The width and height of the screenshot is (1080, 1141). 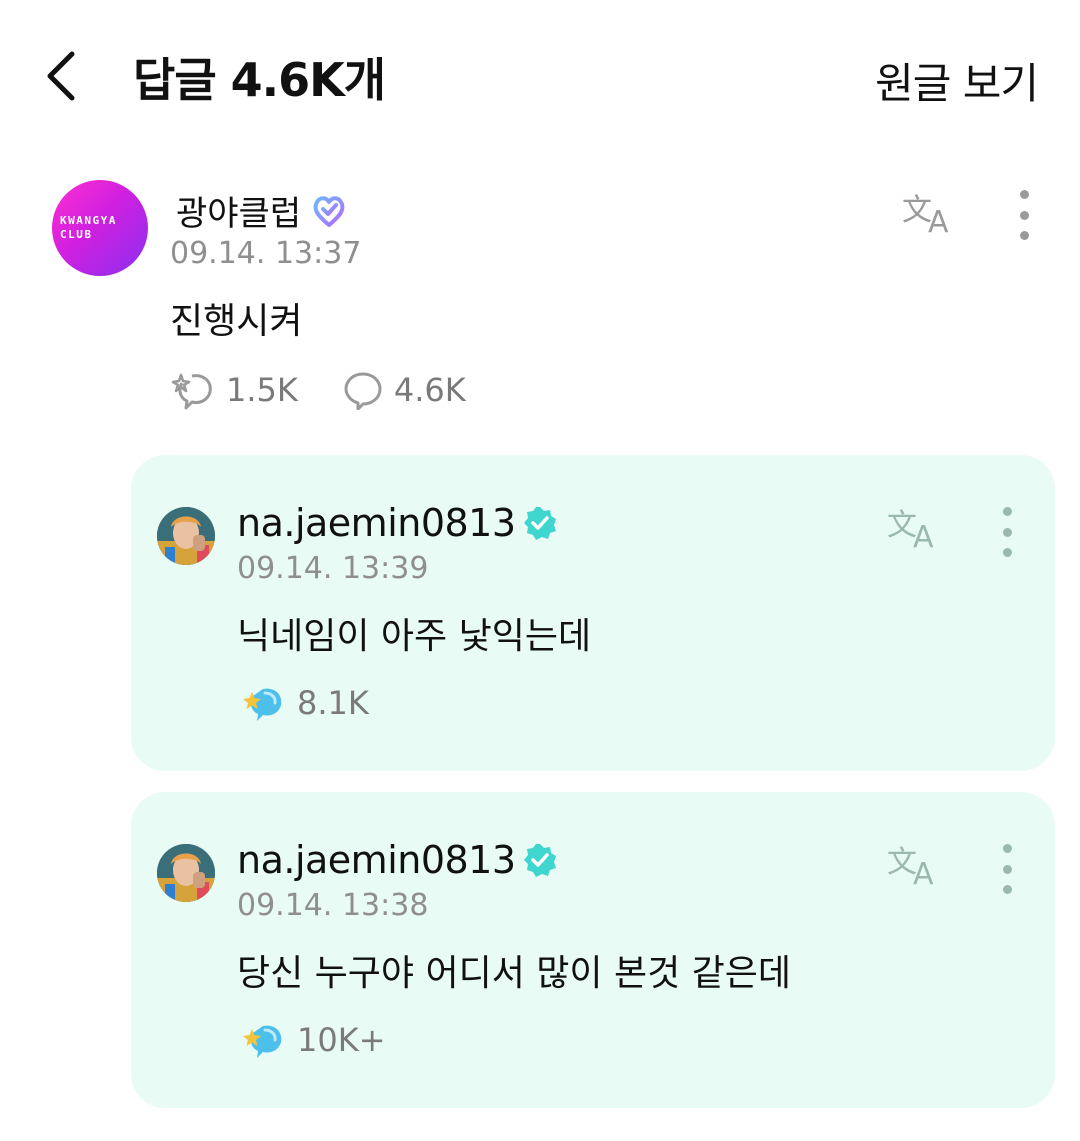 What do you see at coordinates (414, 636) in the screenshot?
I see `comment-text: 닉네임이 아주 낯익는데` at bounding box center [414, 636].